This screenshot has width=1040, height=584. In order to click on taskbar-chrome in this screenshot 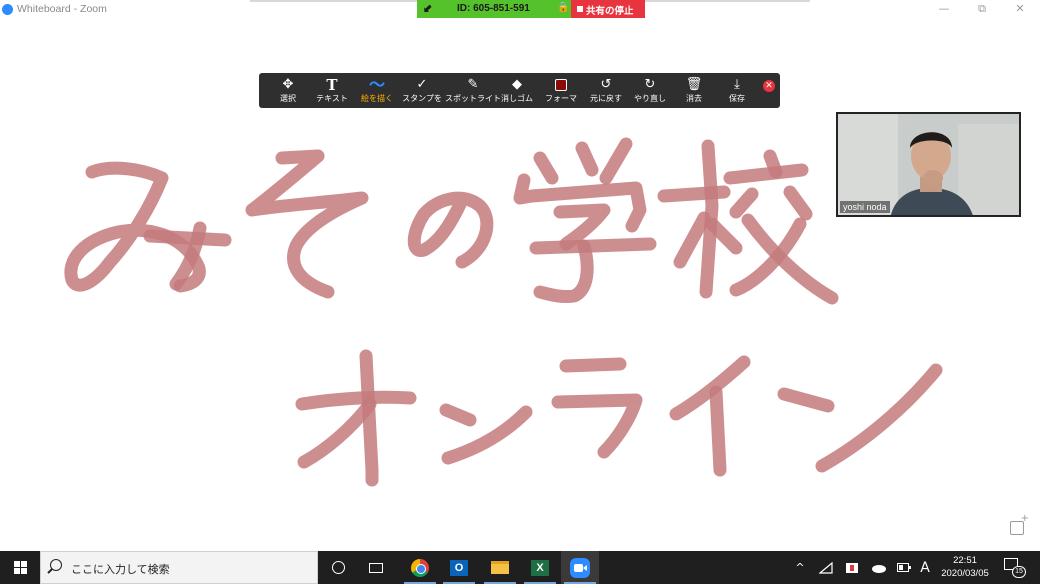, I will do `click(420, 567)`.